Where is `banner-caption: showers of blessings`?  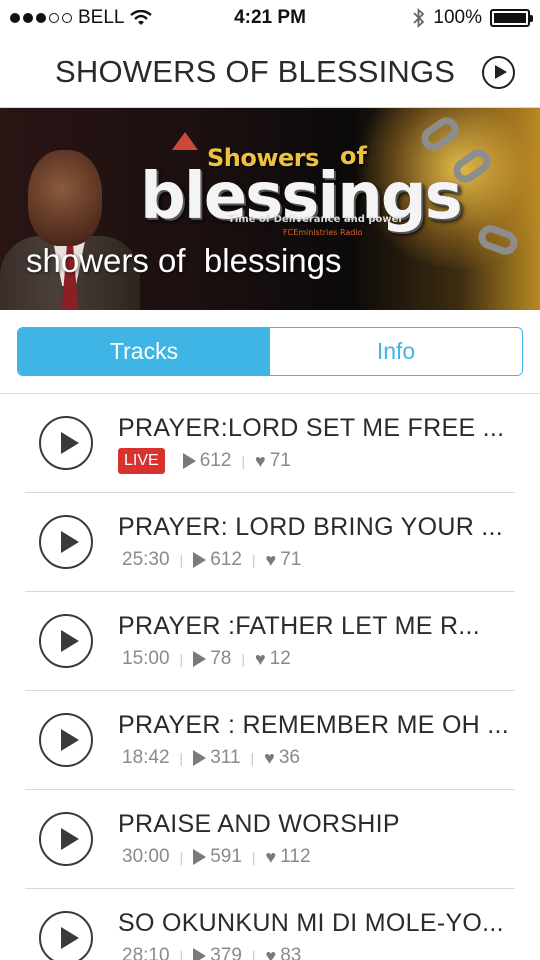
banner-caption: showers of blessings is located at coordinates (184, 260).